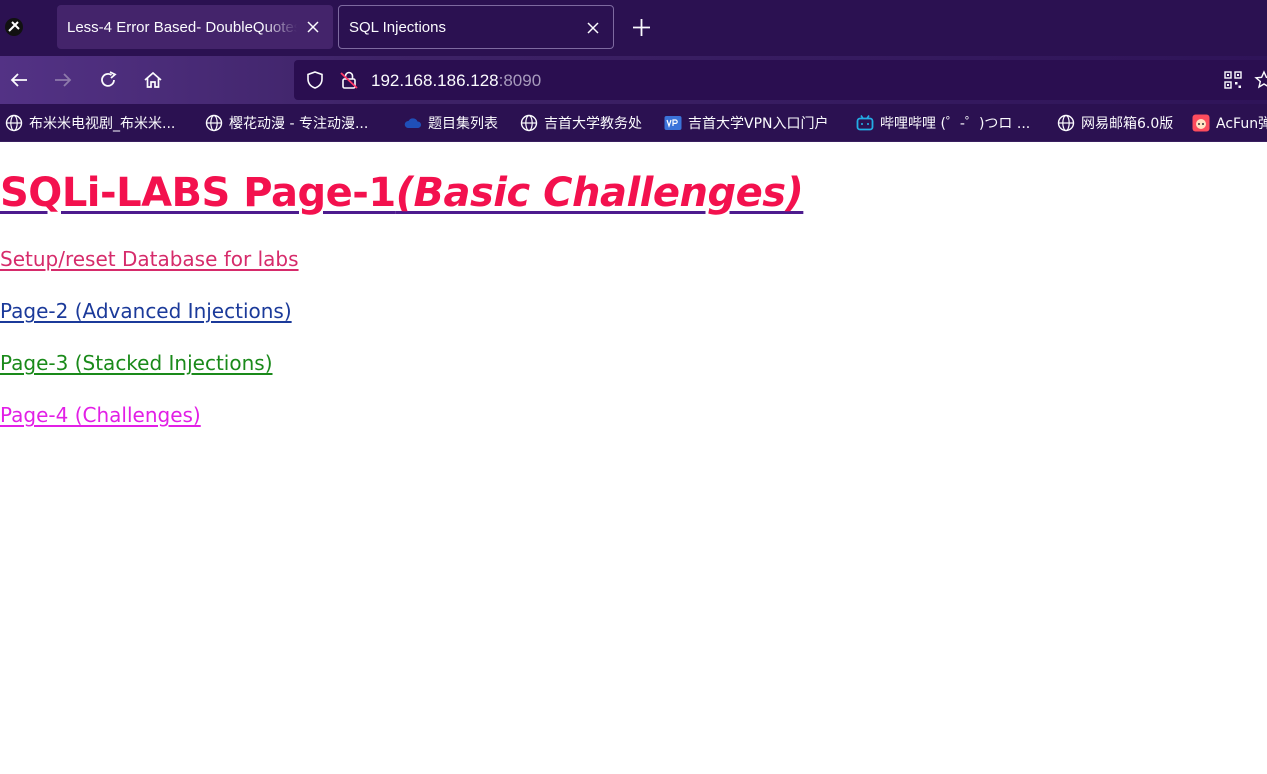 The width and height of the screenshot is (1267, 774). I want to click on page-title-main: SQLi-LABS Page-1, so click(198, 193).